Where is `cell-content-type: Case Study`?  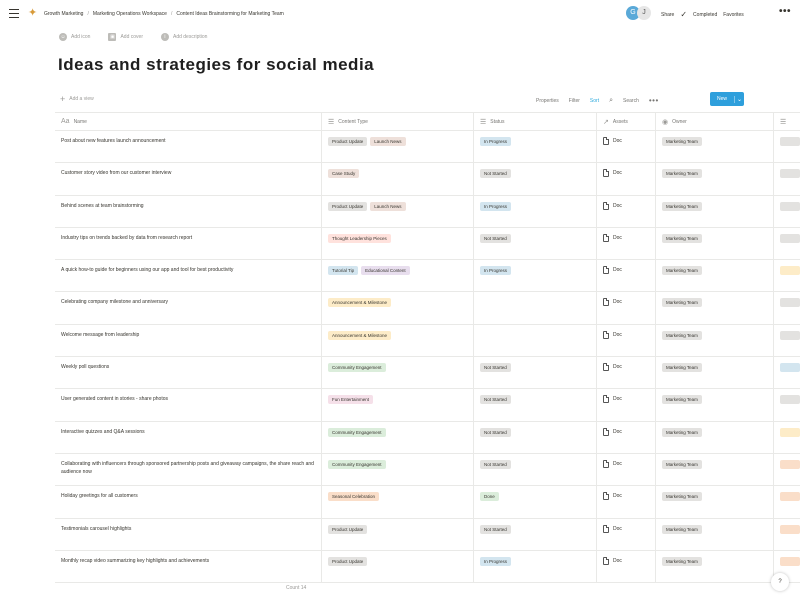 cell-content-type: Case Study is located at coordinates (398, 179).